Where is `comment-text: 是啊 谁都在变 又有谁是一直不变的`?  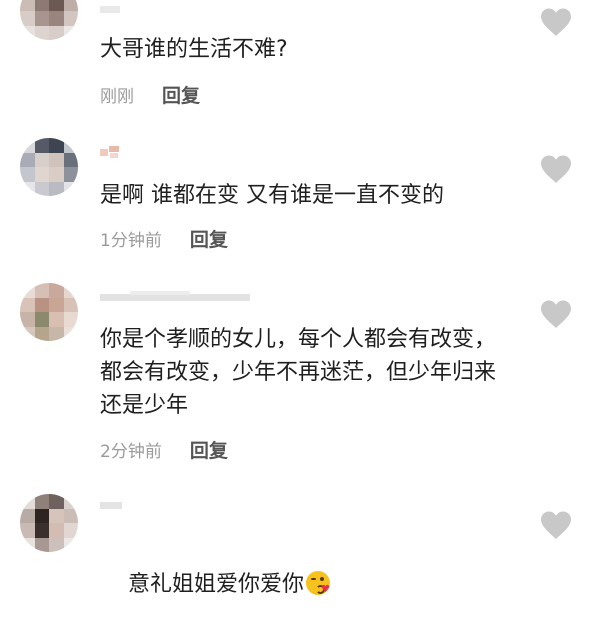
comment-text: 是啊 谁都在变 又有谁是一直不变的 is located at coordinates (272, 195).